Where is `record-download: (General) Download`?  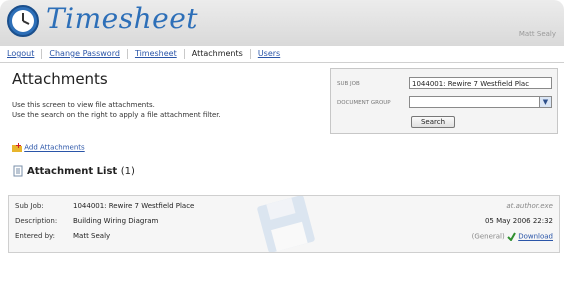
record-download: (General) Download is located at coordinates (512, 236).